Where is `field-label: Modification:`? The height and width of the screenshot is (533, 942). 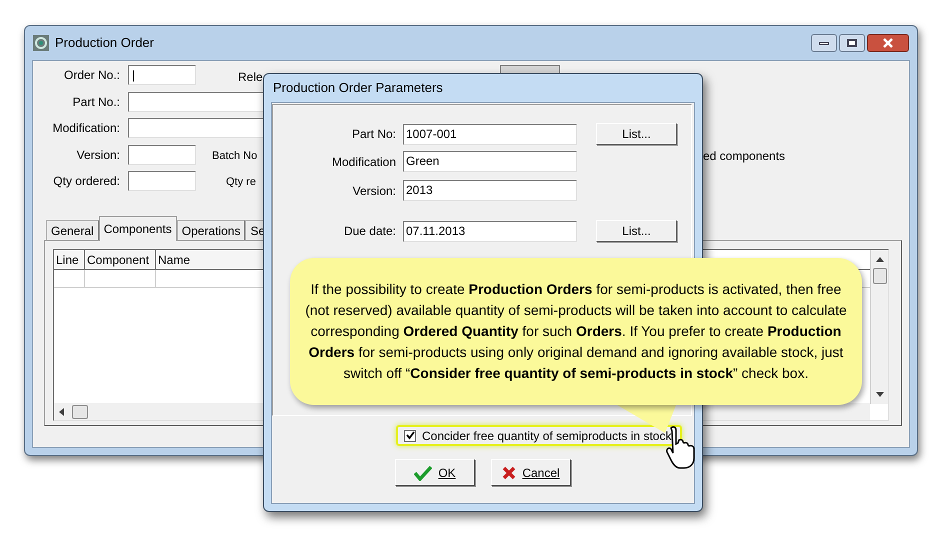
field-label: Modification: is located at coordinates (86, 128).